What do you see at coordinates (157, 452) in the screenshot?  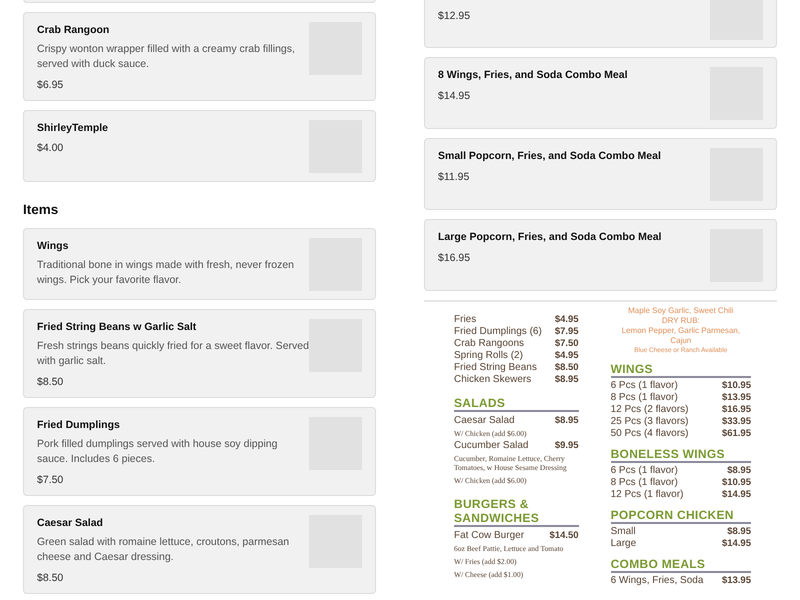 I see `menu-item-description: Pork filled dumplings served with house soy dipping sauce. Includes 6 pieces.` at bounding box center [157, 452].